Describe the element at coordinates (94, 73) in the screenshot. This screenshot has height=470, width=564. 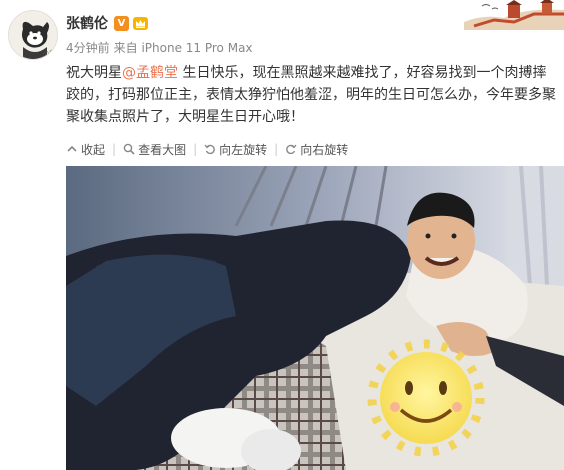
I see `post-text-before: 祝大明星` at that location.